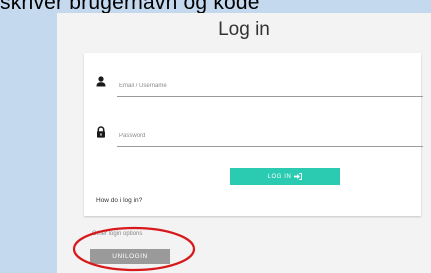  I want to click on email-field, so click(253, 84).